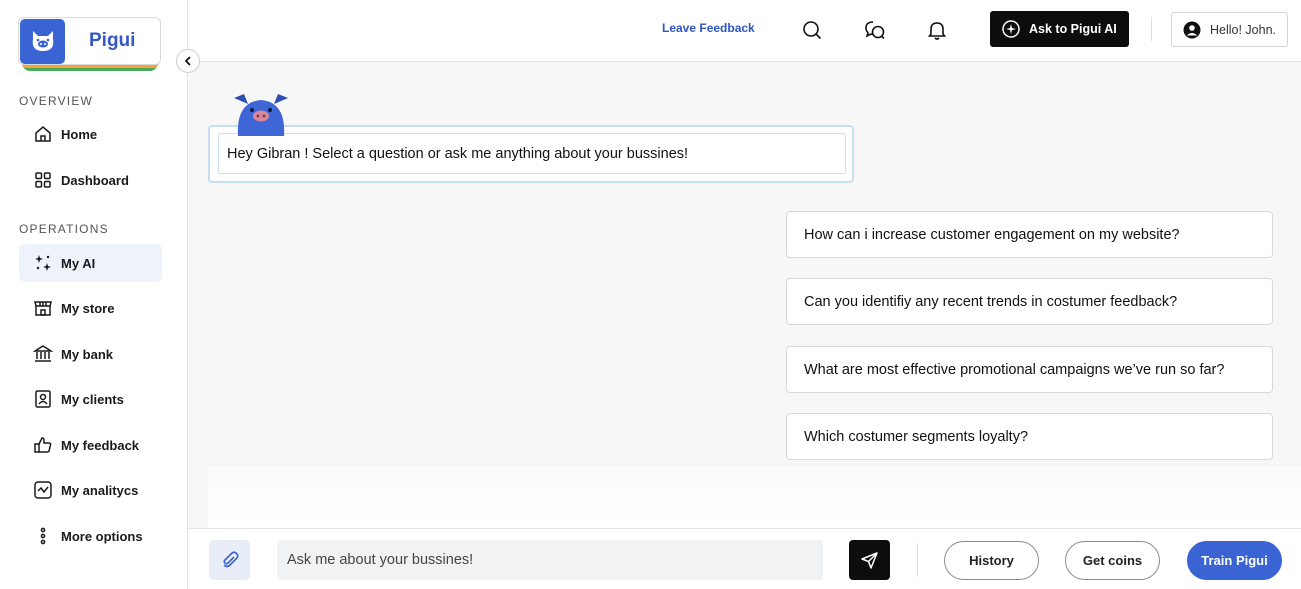 The height and width of the screenshot is (589, 1301). Describe the element at coordinates (1243, 29) in the screenshot. I see `user-greeting: Hello! John.` at that location.